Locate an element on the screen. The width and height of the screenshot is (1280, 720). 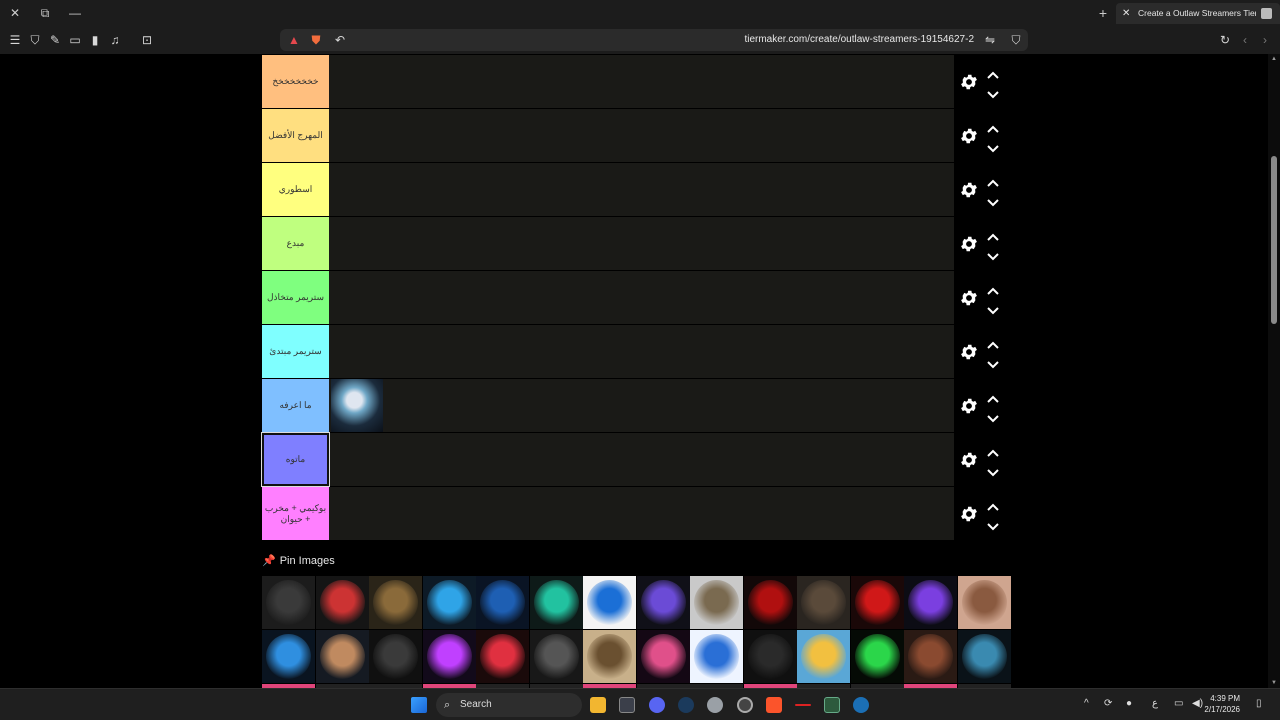
discord-icon is located at coordinates (657, 705).